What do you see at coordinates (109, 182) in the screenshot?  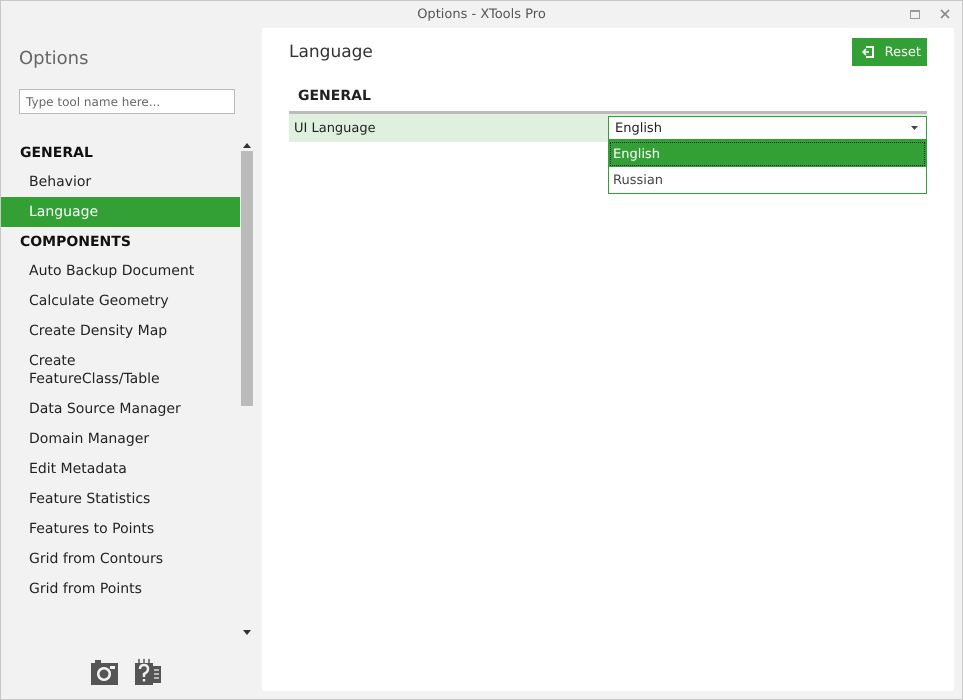 I see `sidebar-item: Behavior` at bounding box center [109, 182].